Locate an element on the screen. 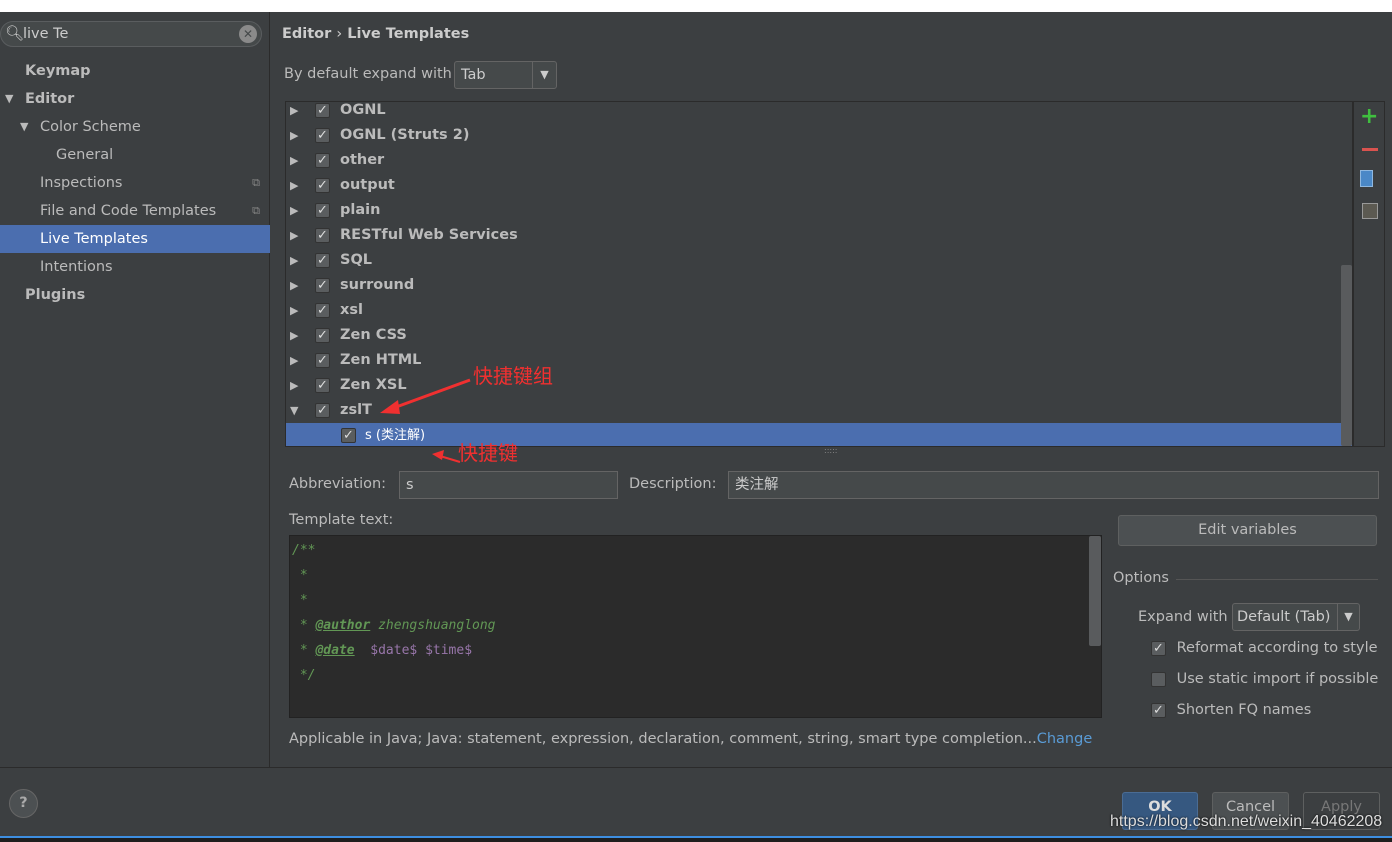 The image size is (1392, 842). copy-icon is located at coordinates (1366, 178).